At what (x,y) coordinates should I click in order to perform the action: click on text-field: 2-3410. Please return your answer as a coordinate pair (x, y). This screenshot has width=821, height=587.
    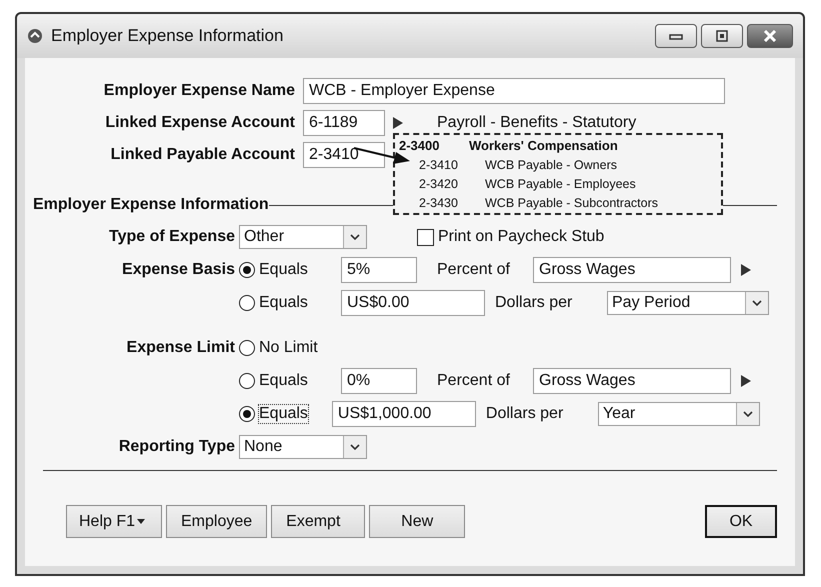
    Looking at the image, I should click on (344, 155).